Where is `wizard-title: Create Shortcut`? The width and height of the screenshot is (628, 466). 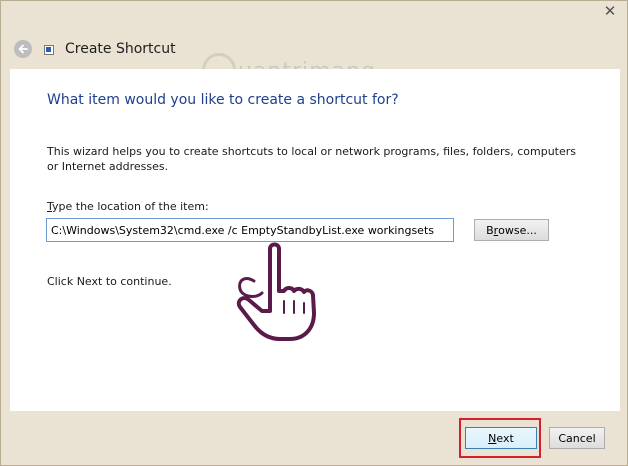
wizard-title: Create Shortcut is located at coordinates (120, 49).